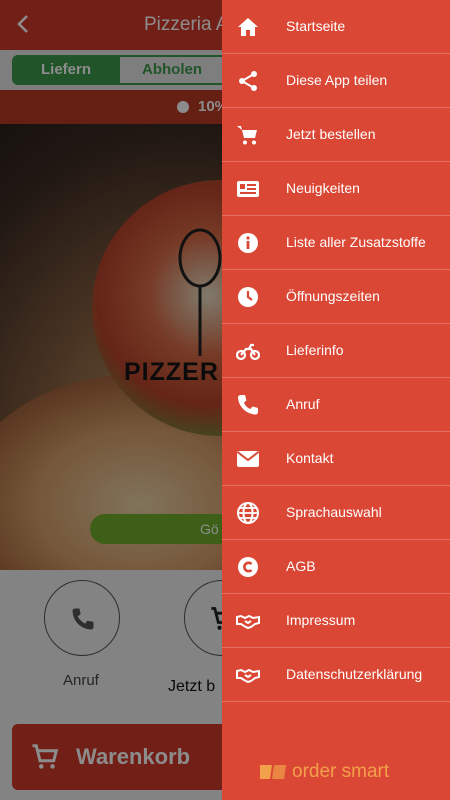  What do you see at coordinates (323, 188) in the screenshot?
I see `menu-item-label: Neuigkeiten` at bounding box center [323, 188].